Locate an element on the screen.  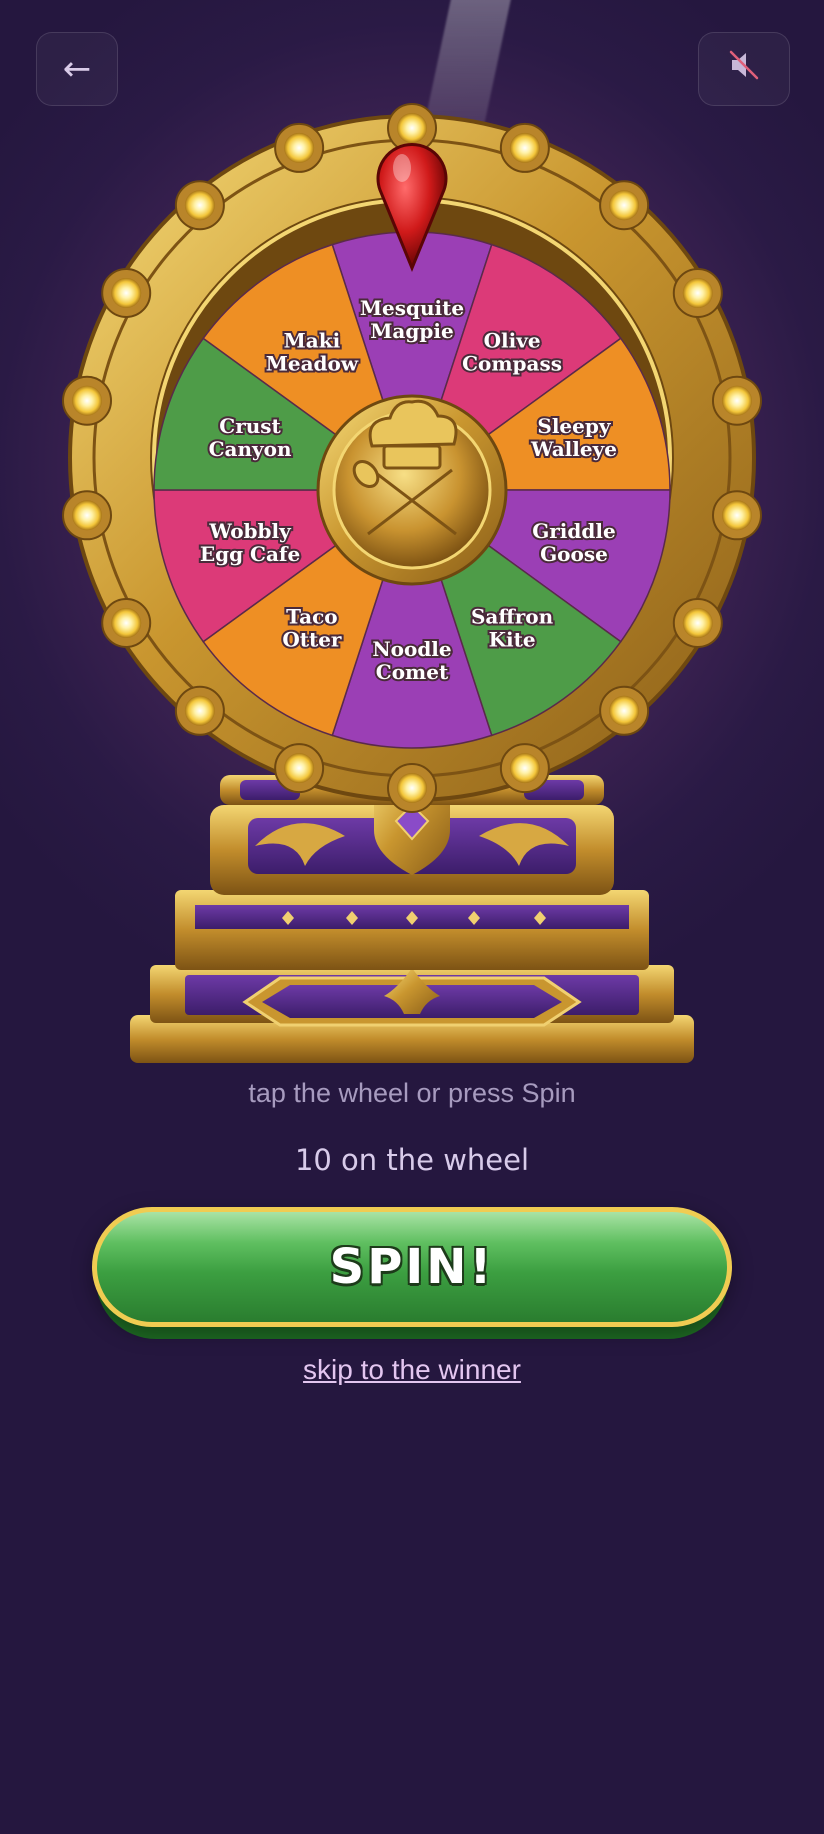
wheel-segment-label: Noodle Comet is located at coordinates (411, 660).